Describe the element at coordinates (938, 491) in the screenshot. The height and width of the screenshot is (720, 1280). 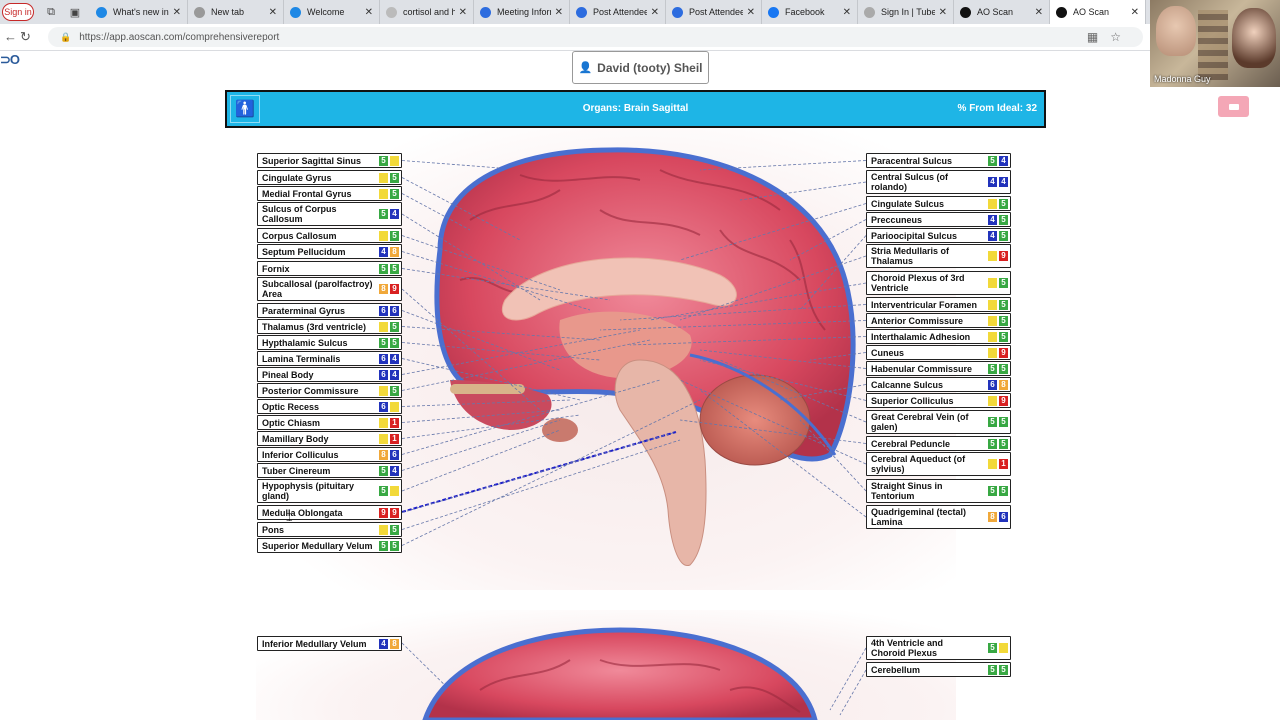
I see `organ-label: Straight Sinus in Tentorium 5 5` at that location.